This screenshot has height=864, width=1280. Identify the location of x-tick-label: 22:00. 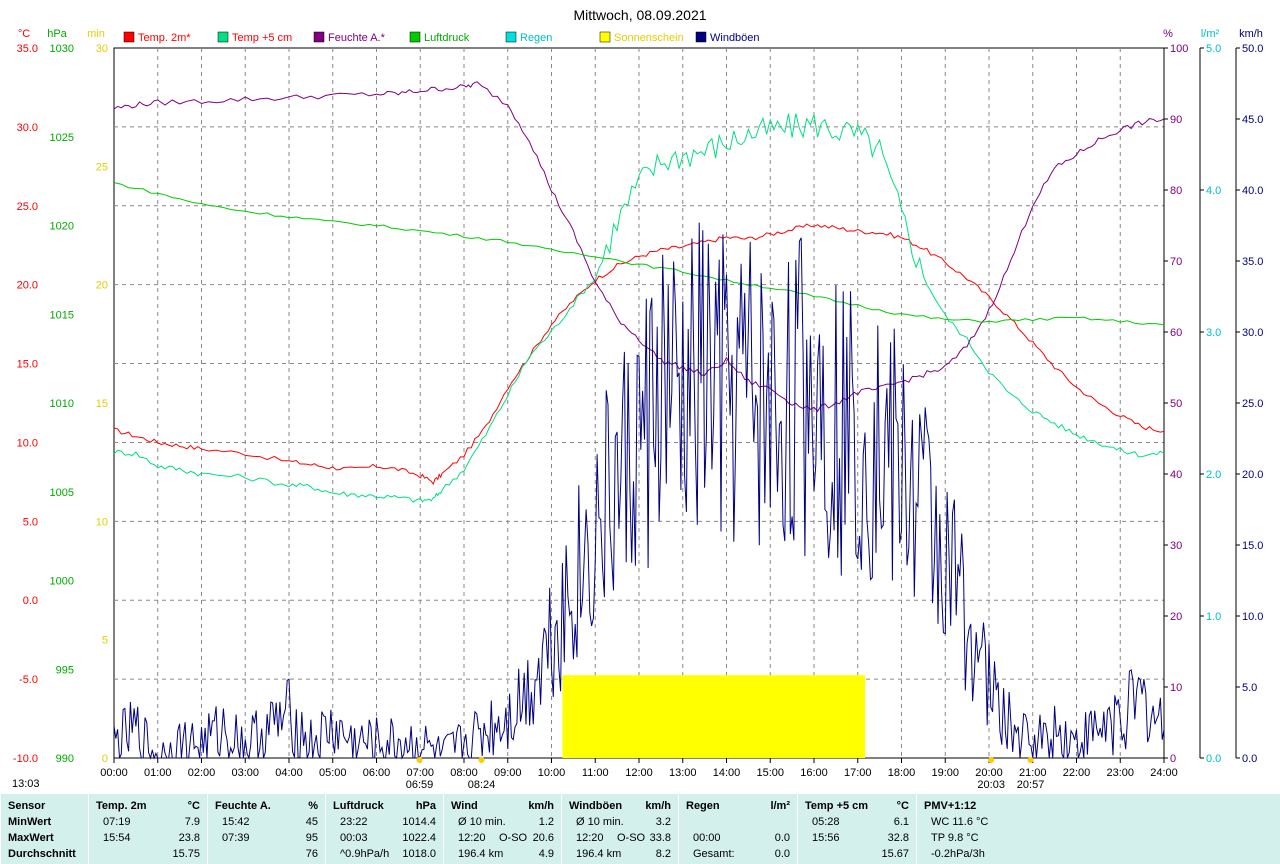
(1077, 773).